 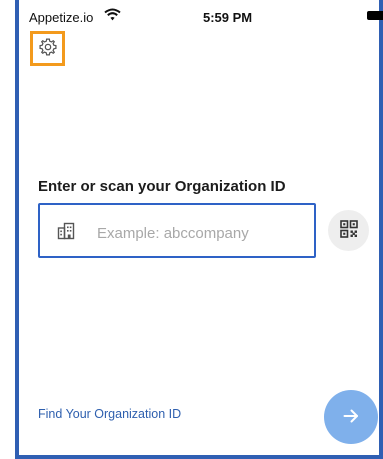 I want to click on org-id-prompt: Enter or scan your Organization ID, so click(x=162, y=186).